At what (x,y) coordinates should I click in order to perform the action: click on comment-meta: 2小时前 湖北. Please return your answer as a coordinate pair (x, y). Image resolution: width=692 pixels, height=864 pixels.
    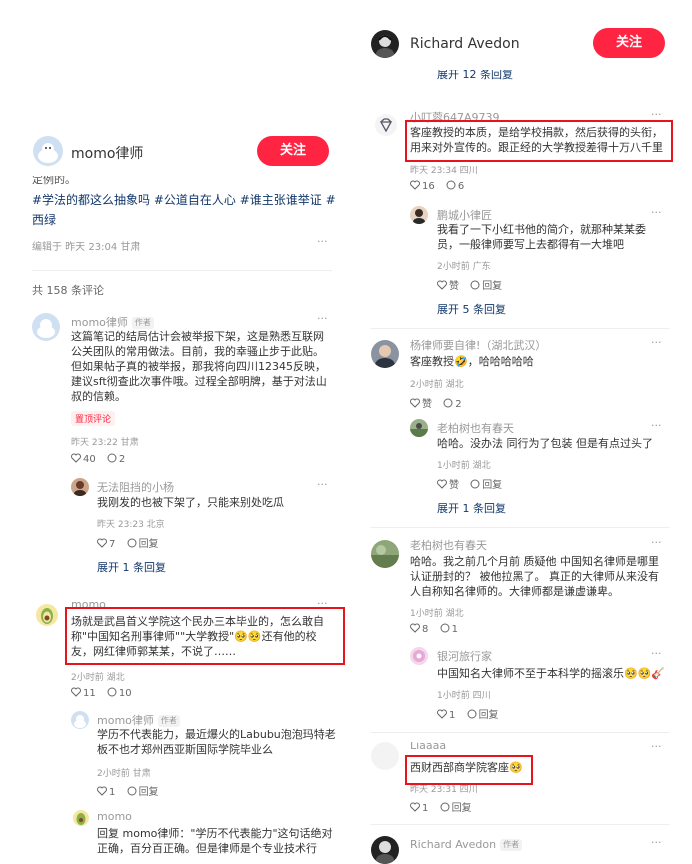
    Looking at the image, I should click on (437, 385).